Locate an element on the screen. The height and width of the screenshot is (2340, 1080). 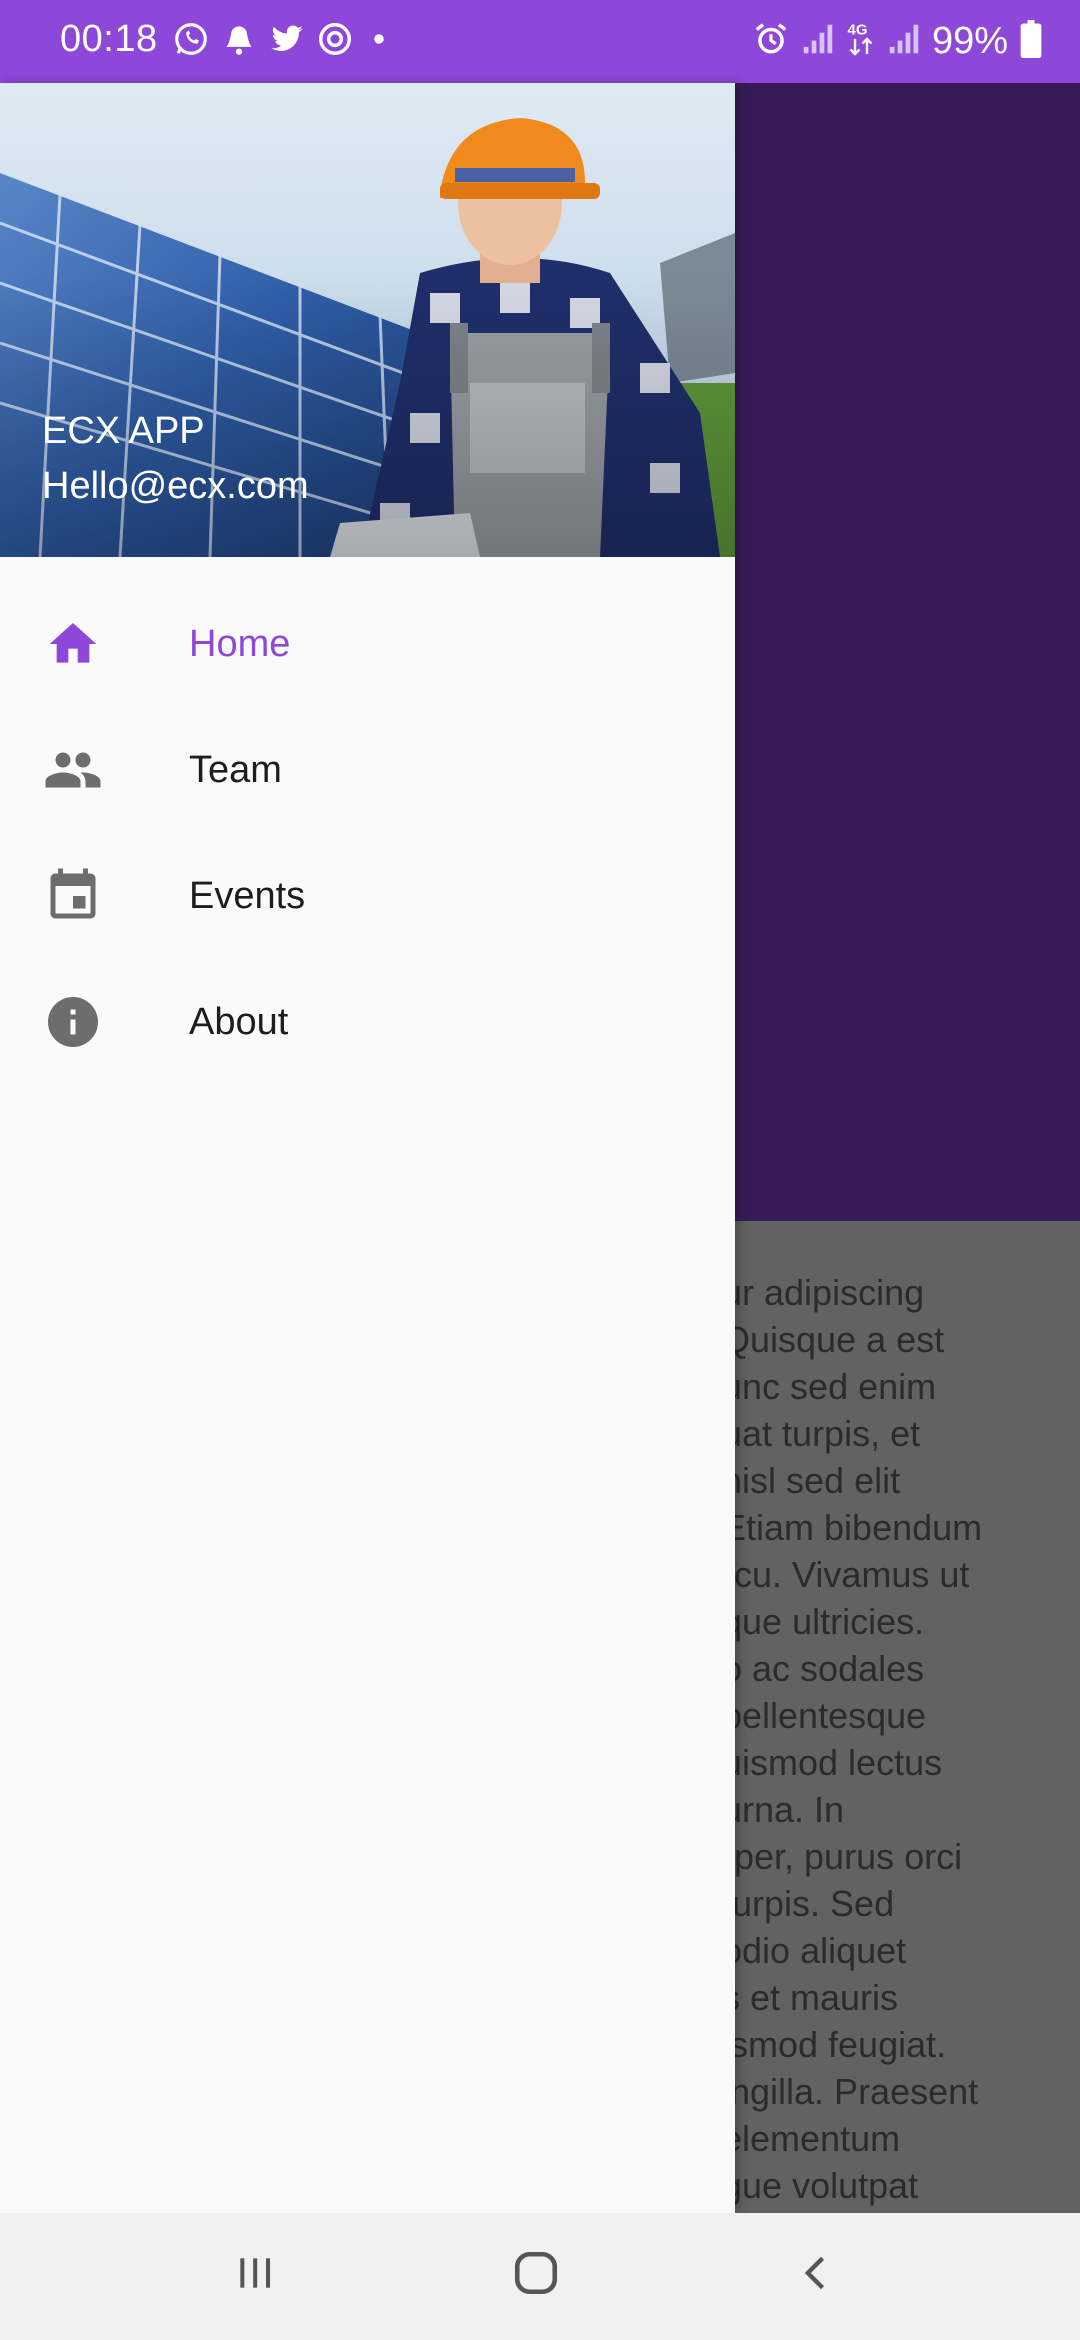
system-status: 4G 99% is located at coordinates (897, 41).